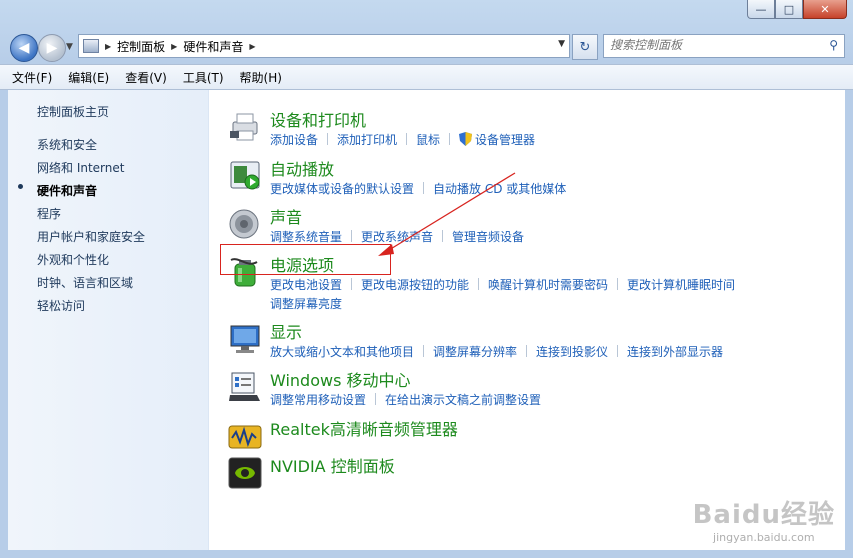 This screenshot has height=558, width=853. I want to click on menu-help: 帮助(H), so click(261, 77).